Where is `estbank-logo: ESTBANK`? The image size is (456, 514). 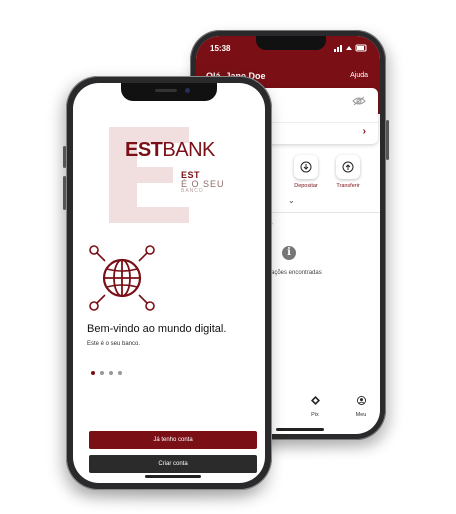 estbank-logo: ESTBANK is located at coordinates (170, 150).